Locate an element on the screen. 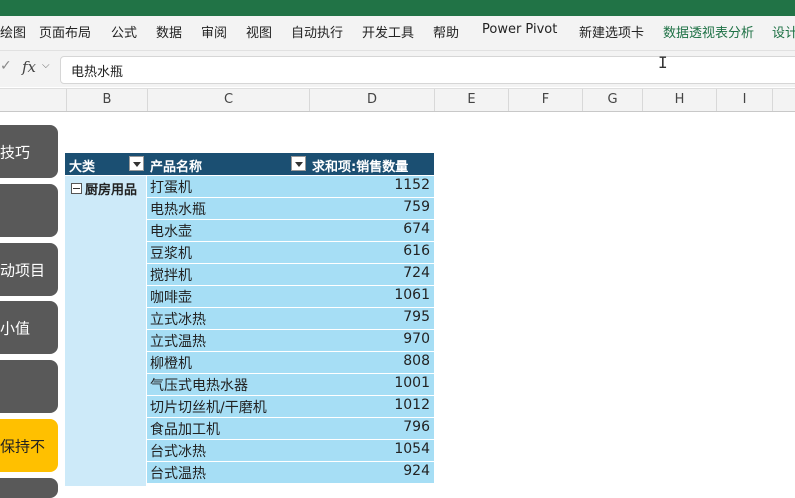 The height and width of the screenshot is (498, 795). pivot-header-product: 产品名称 is located at coordinates (176, 165).